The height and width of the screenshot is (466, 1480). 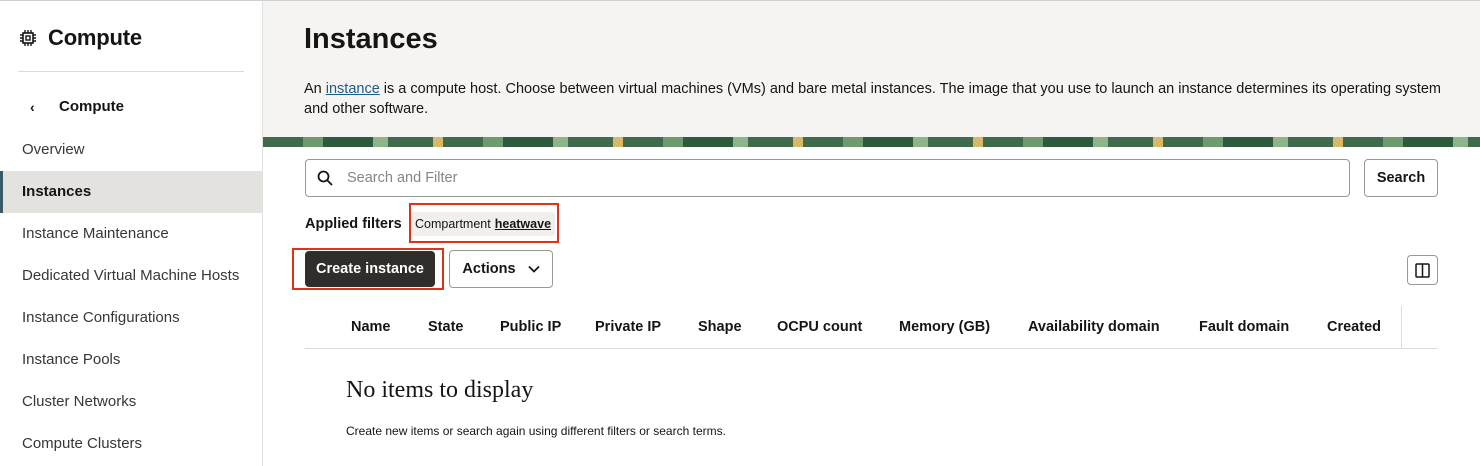 I want to click on sidebar-item-instance-pools: Instance Pools, so click(x=131, y=360).